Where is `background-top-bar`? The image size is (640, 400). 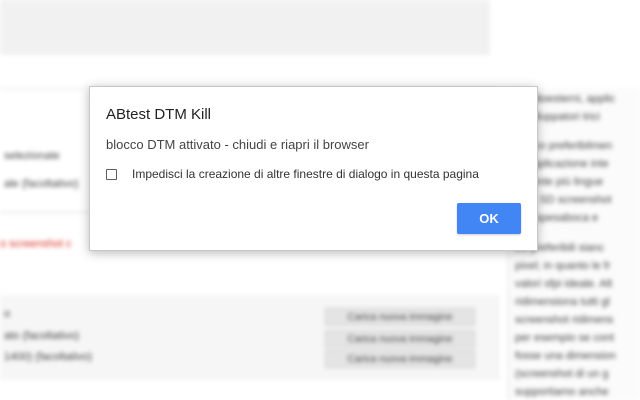 background-top-bar is located at coordinates (245, 27).